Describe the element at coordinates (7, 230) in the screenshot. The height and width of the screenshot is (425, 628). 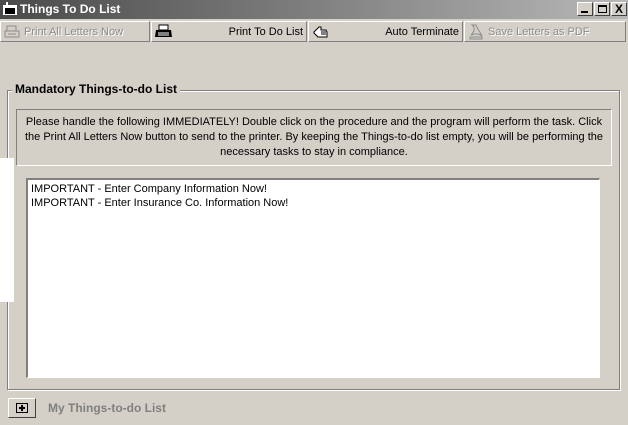
I see `left-edge-strip` at that location.